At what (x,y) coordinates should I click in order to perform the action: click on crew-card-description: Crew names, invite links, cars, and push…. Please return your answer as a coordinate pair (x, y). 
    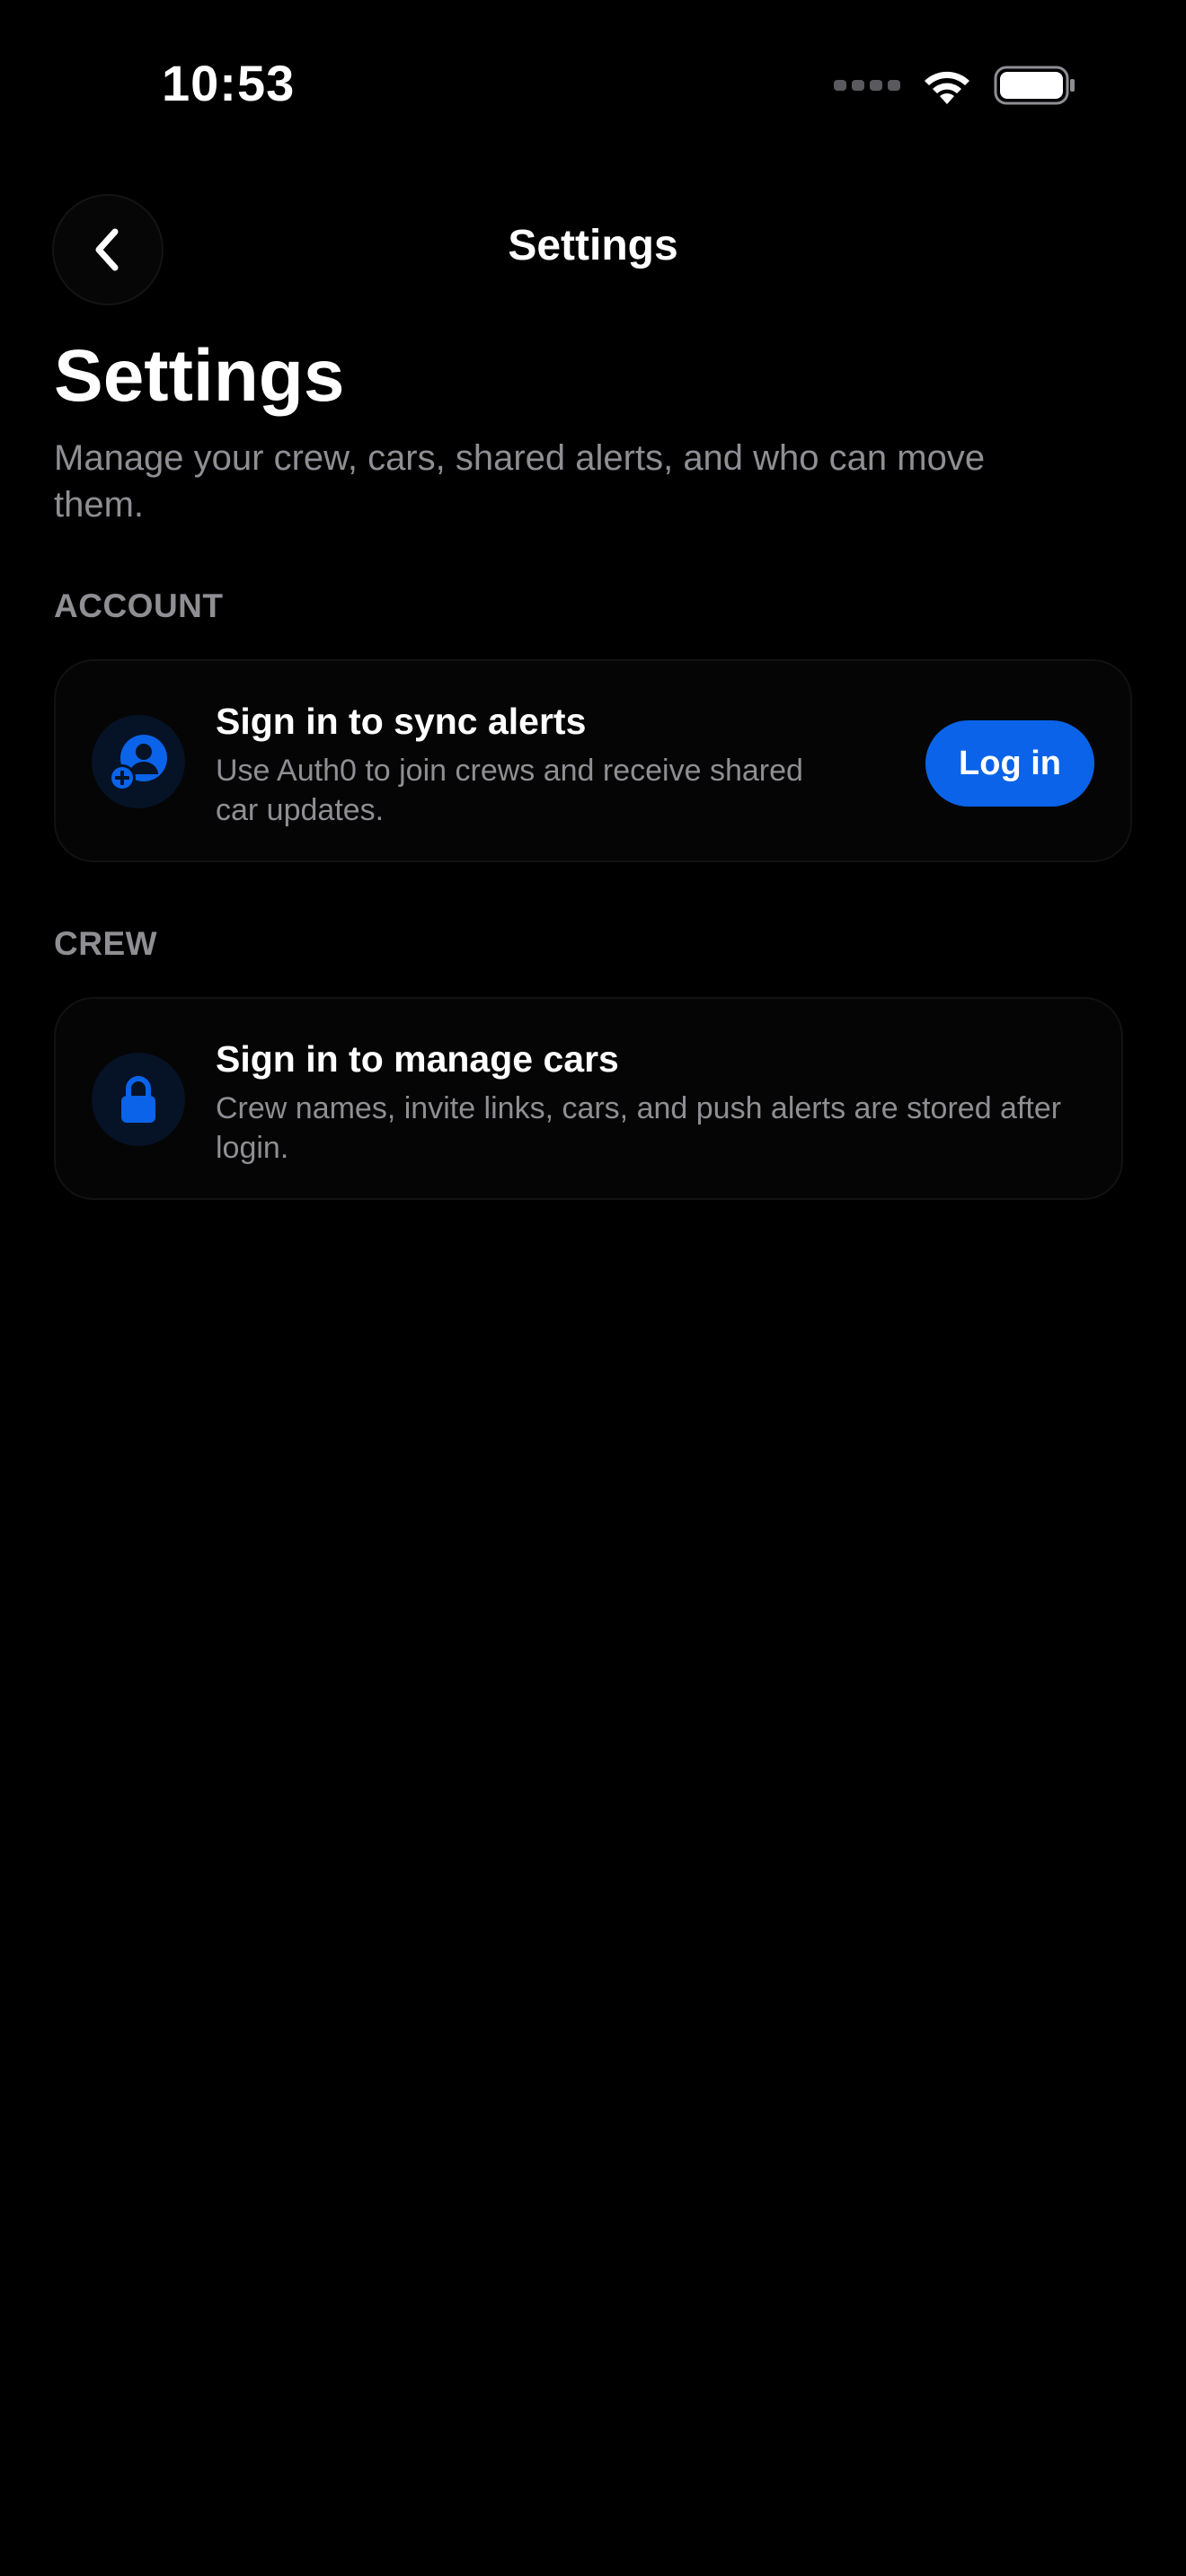
    Looking at the image, I should click on (639, 1128).